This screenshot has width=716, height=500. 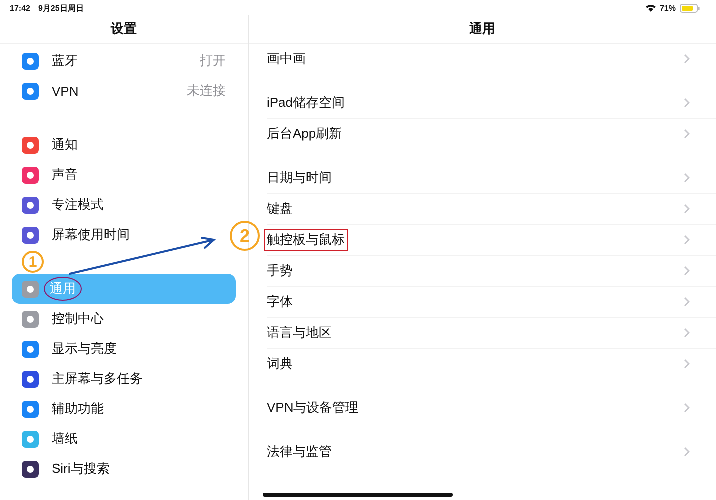 What do you see at coordinates (65, 61) in the screenshot?
I see `item-label: 蓝牙` at bounding box center [65, 61].